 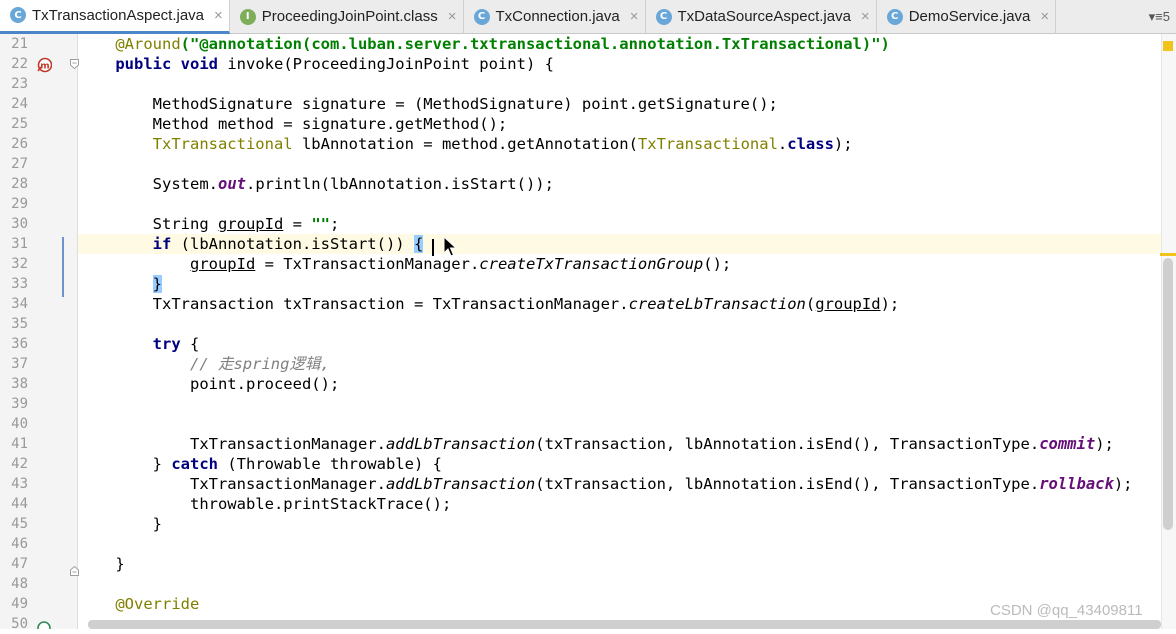 I want to click on line-number: 21, so click(x=19, y=44).